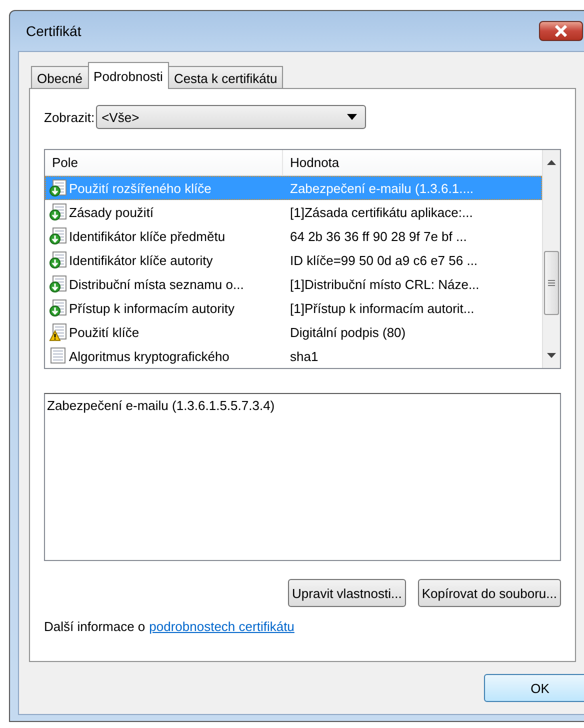  Describe the element at coordinates (151, 308) in the screenshot. I see `field-name: Přístup k informacím autority` at that location.